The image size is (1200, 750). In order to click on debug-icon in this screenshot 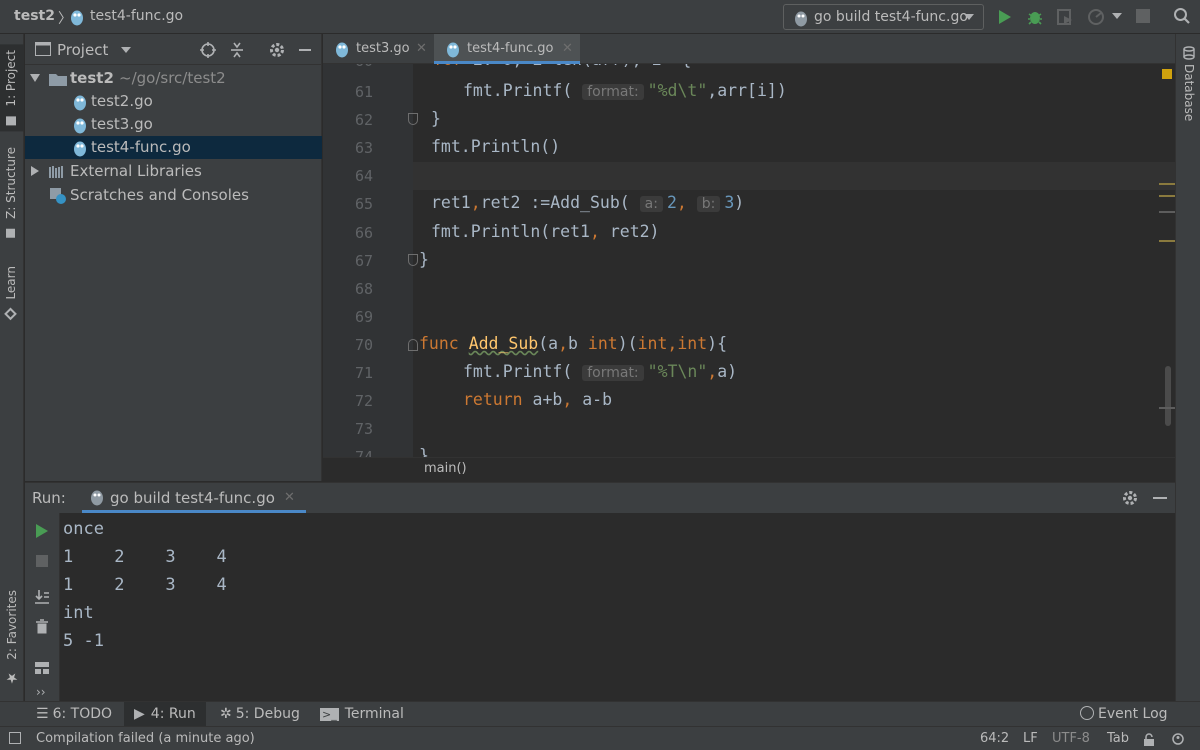, I will do `click(1035, 17)`.